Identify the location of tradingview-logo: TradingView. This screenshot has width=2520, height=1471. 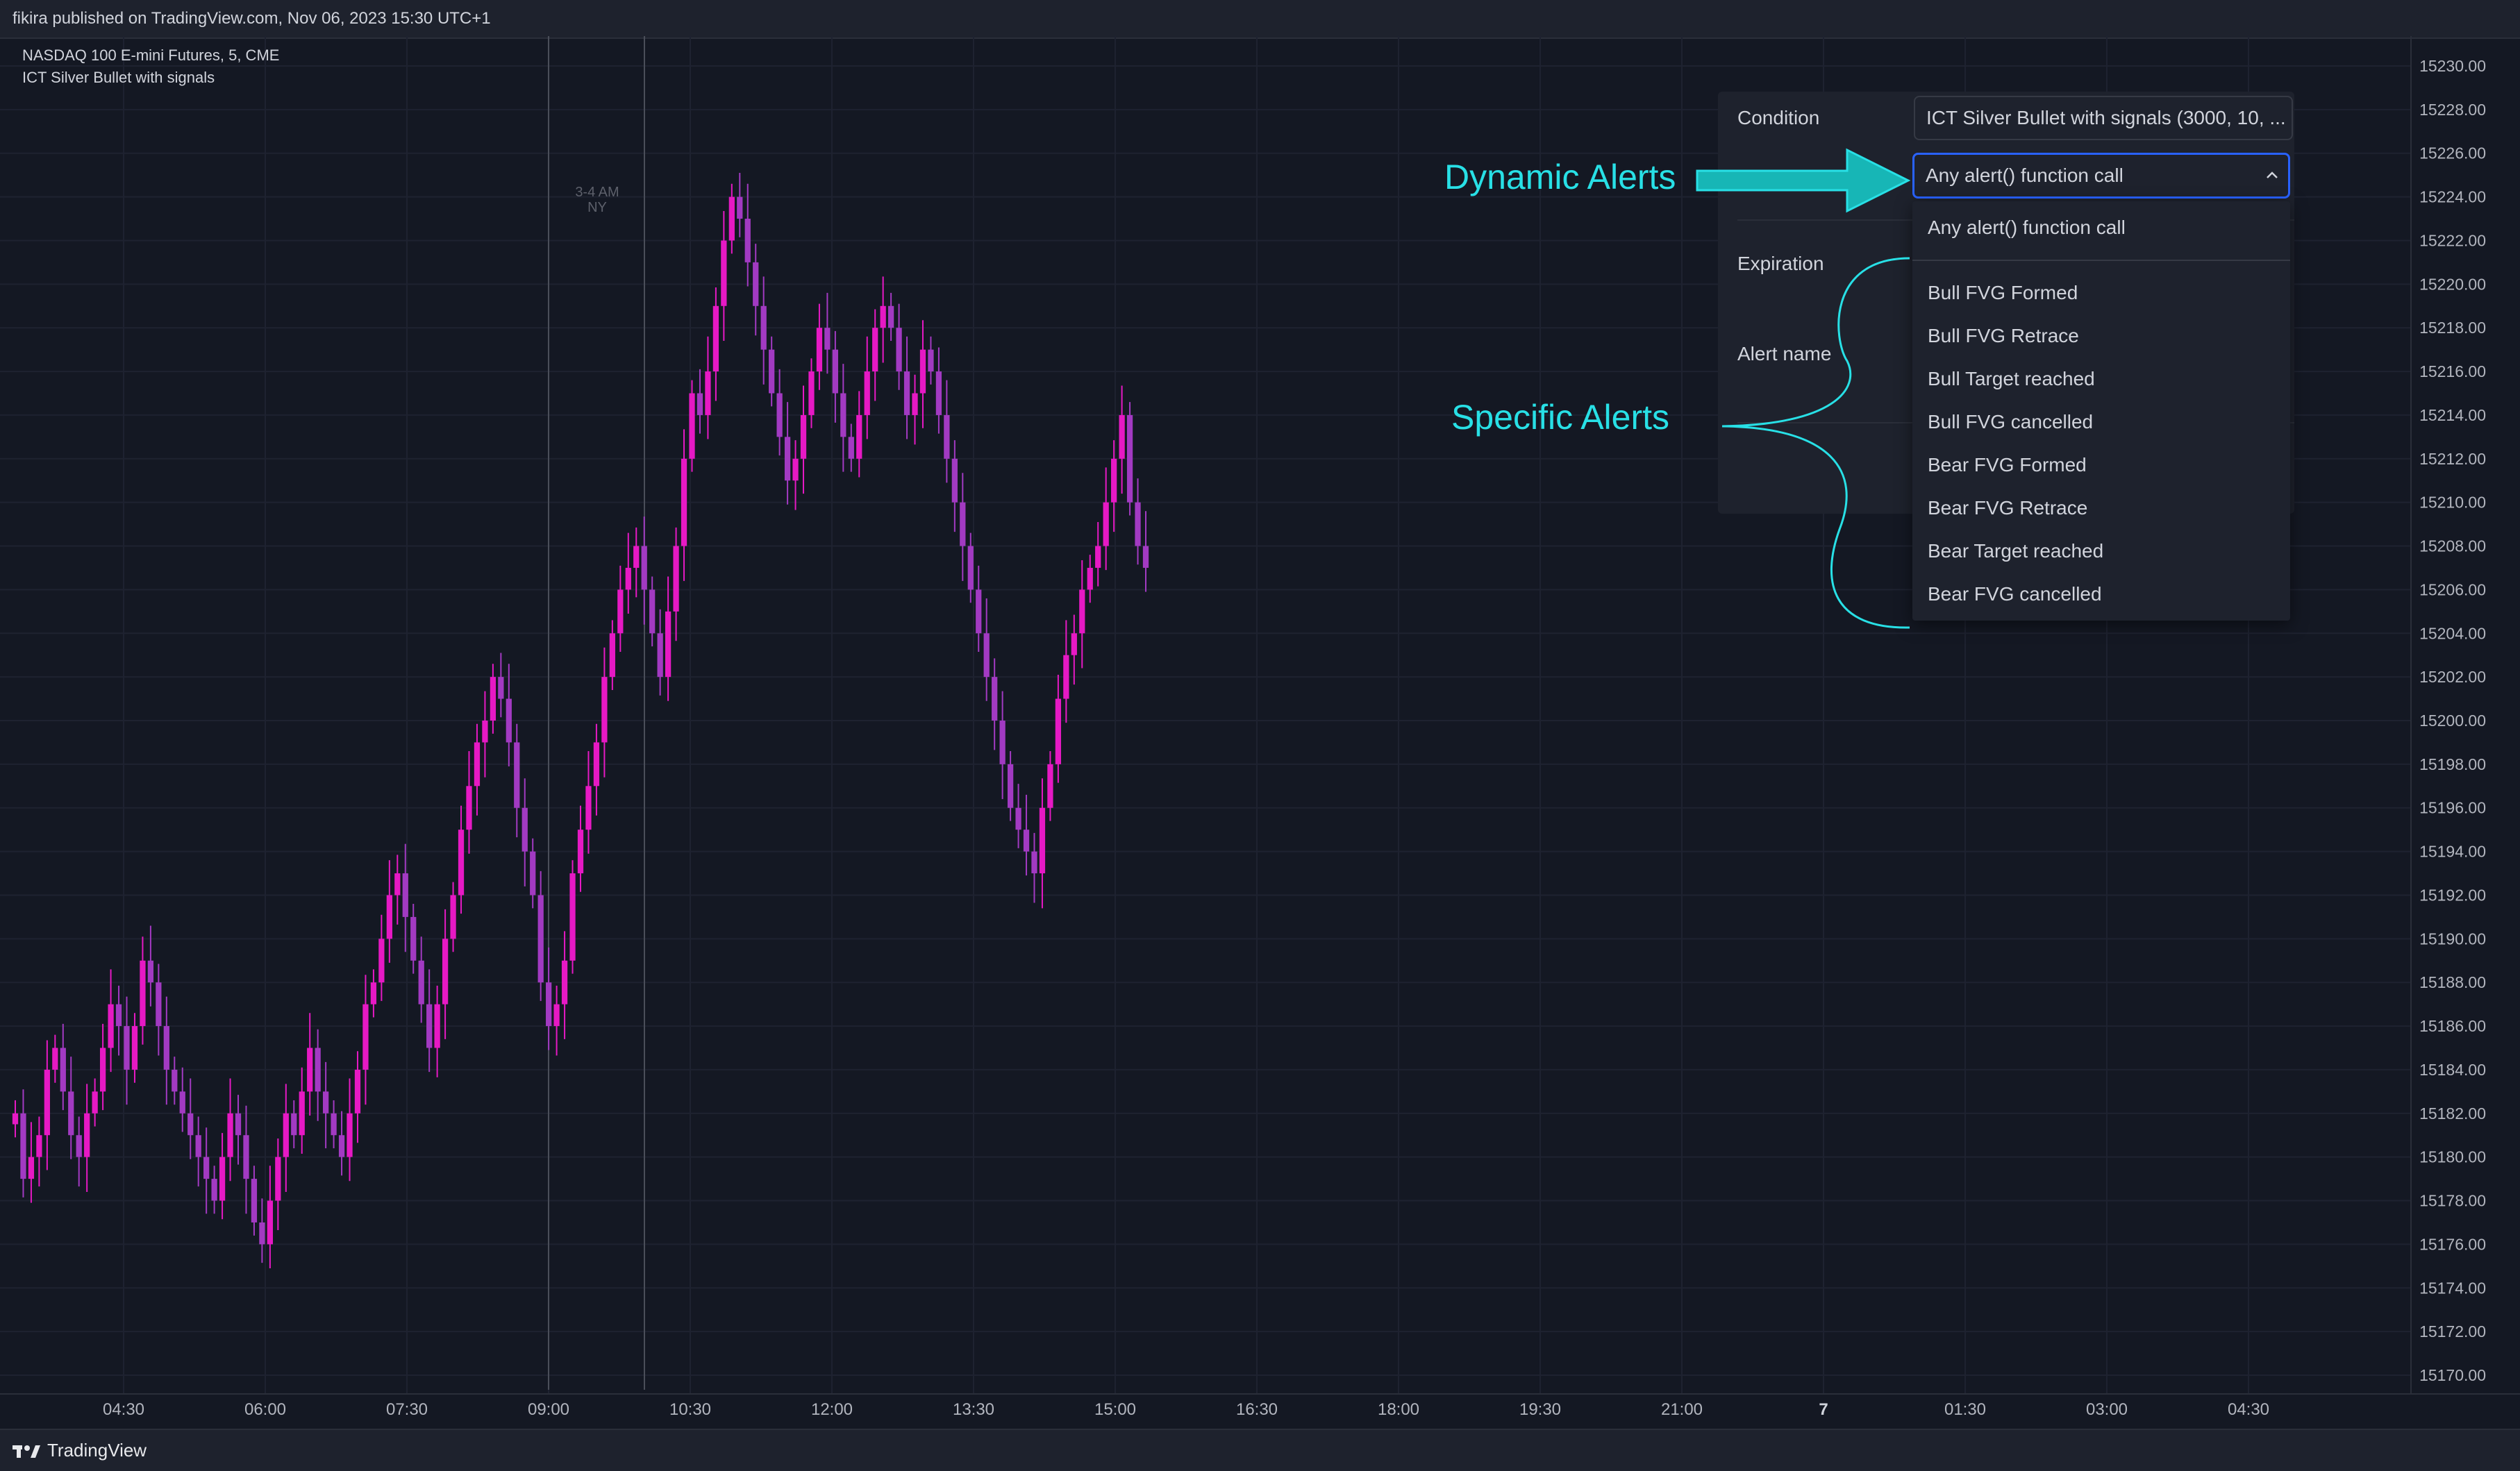
(79, 1451).